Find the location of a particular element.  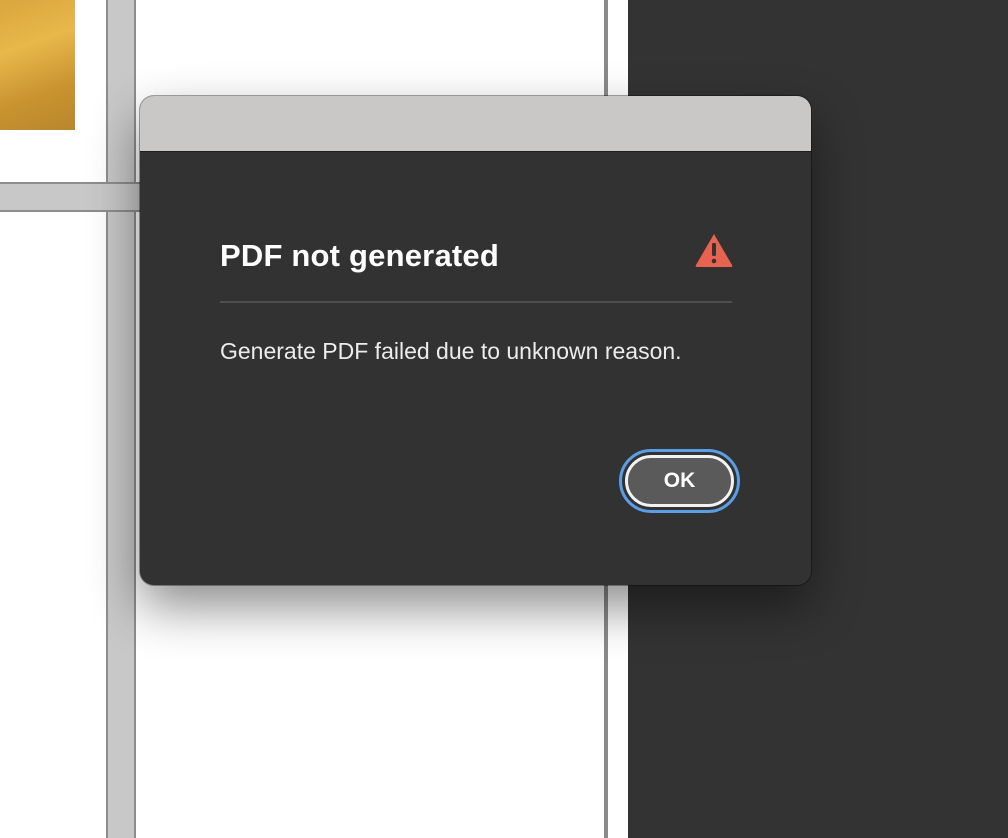

warning-icon is located at coordinates (714, 250).